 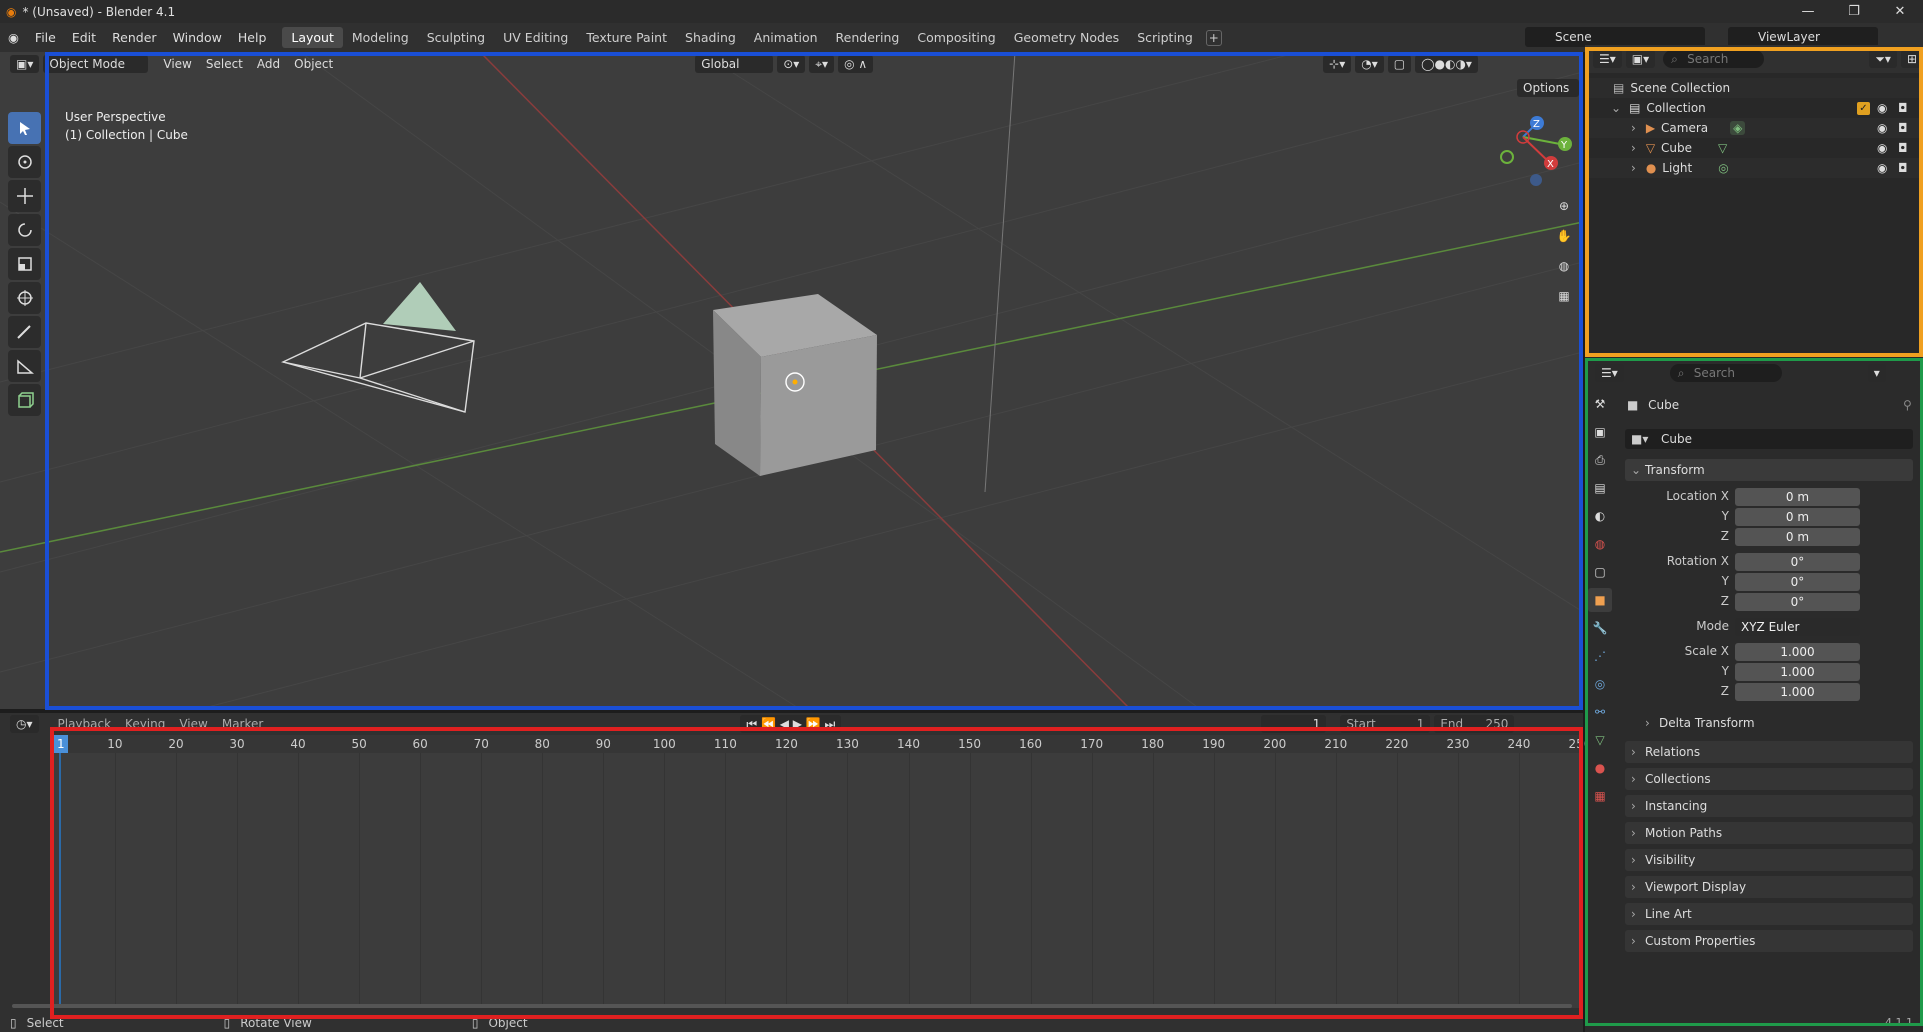 What do you see at coordinates (710, 37) in the screenshot?
I see `tab-shading: Shading` at bounding box center [710, 37].